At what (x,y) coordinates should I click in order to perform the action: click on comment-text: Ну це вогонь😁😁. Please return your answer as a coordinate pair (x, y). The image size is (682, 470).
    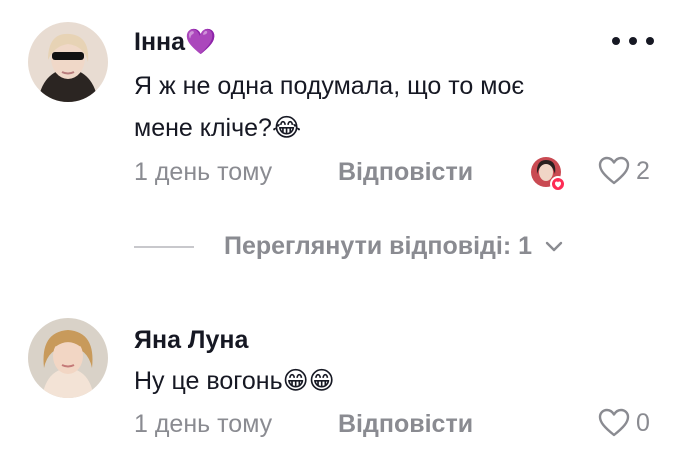
    Looking at the image, I should click on (234, 381).